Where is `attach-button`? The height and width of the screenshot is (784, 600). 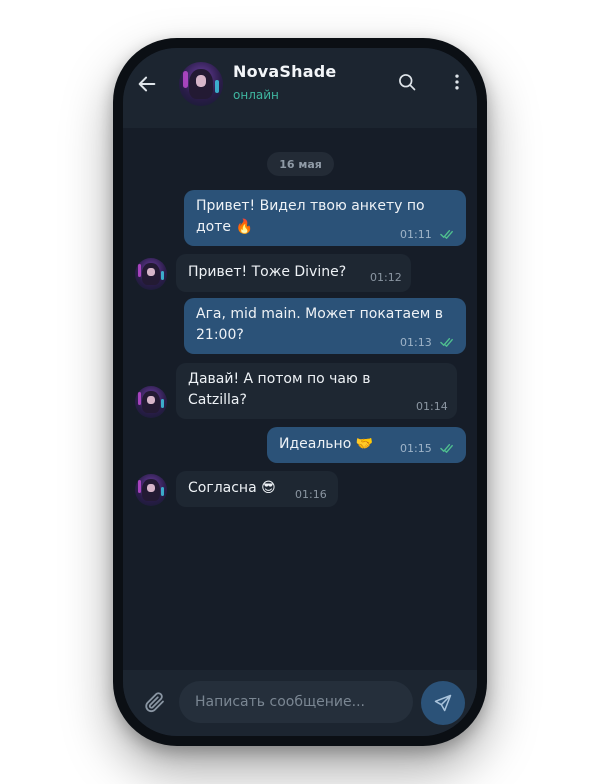 attach-button is located at coordinates (156, 703).